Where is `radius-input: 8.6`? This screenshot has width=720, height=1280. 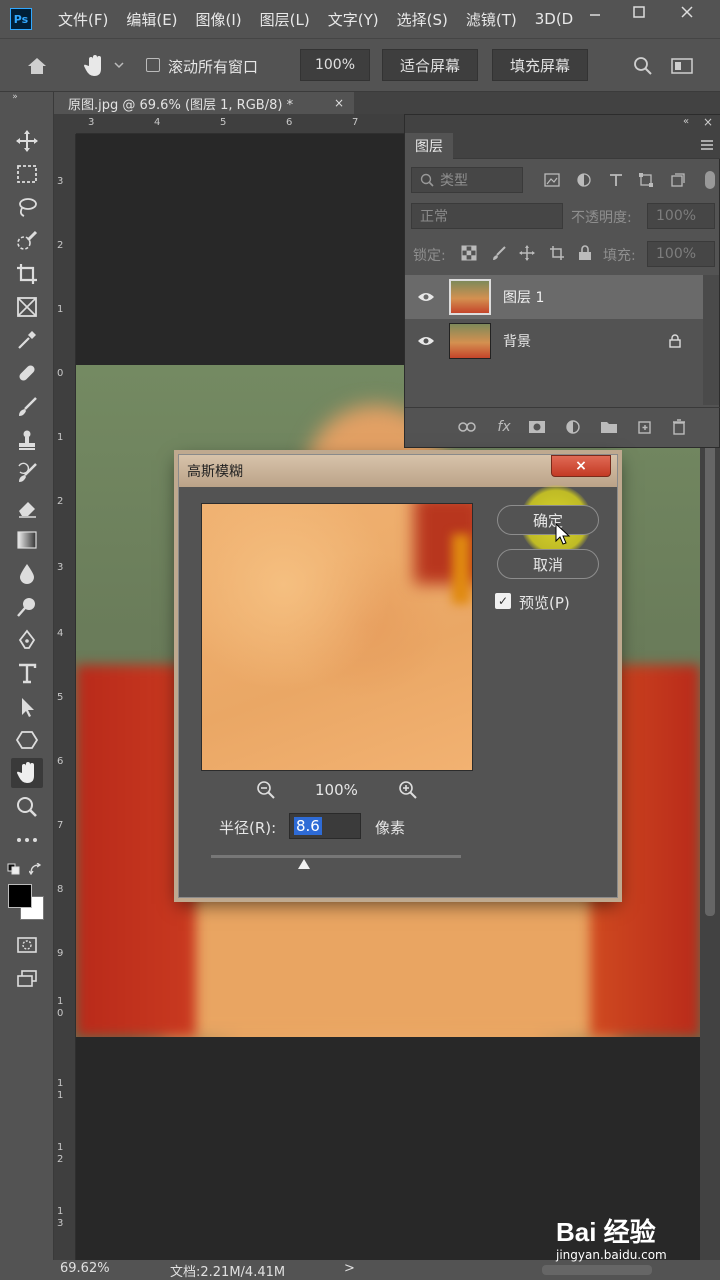 radius-input: 8.6 is located at coordinates (325, 826).